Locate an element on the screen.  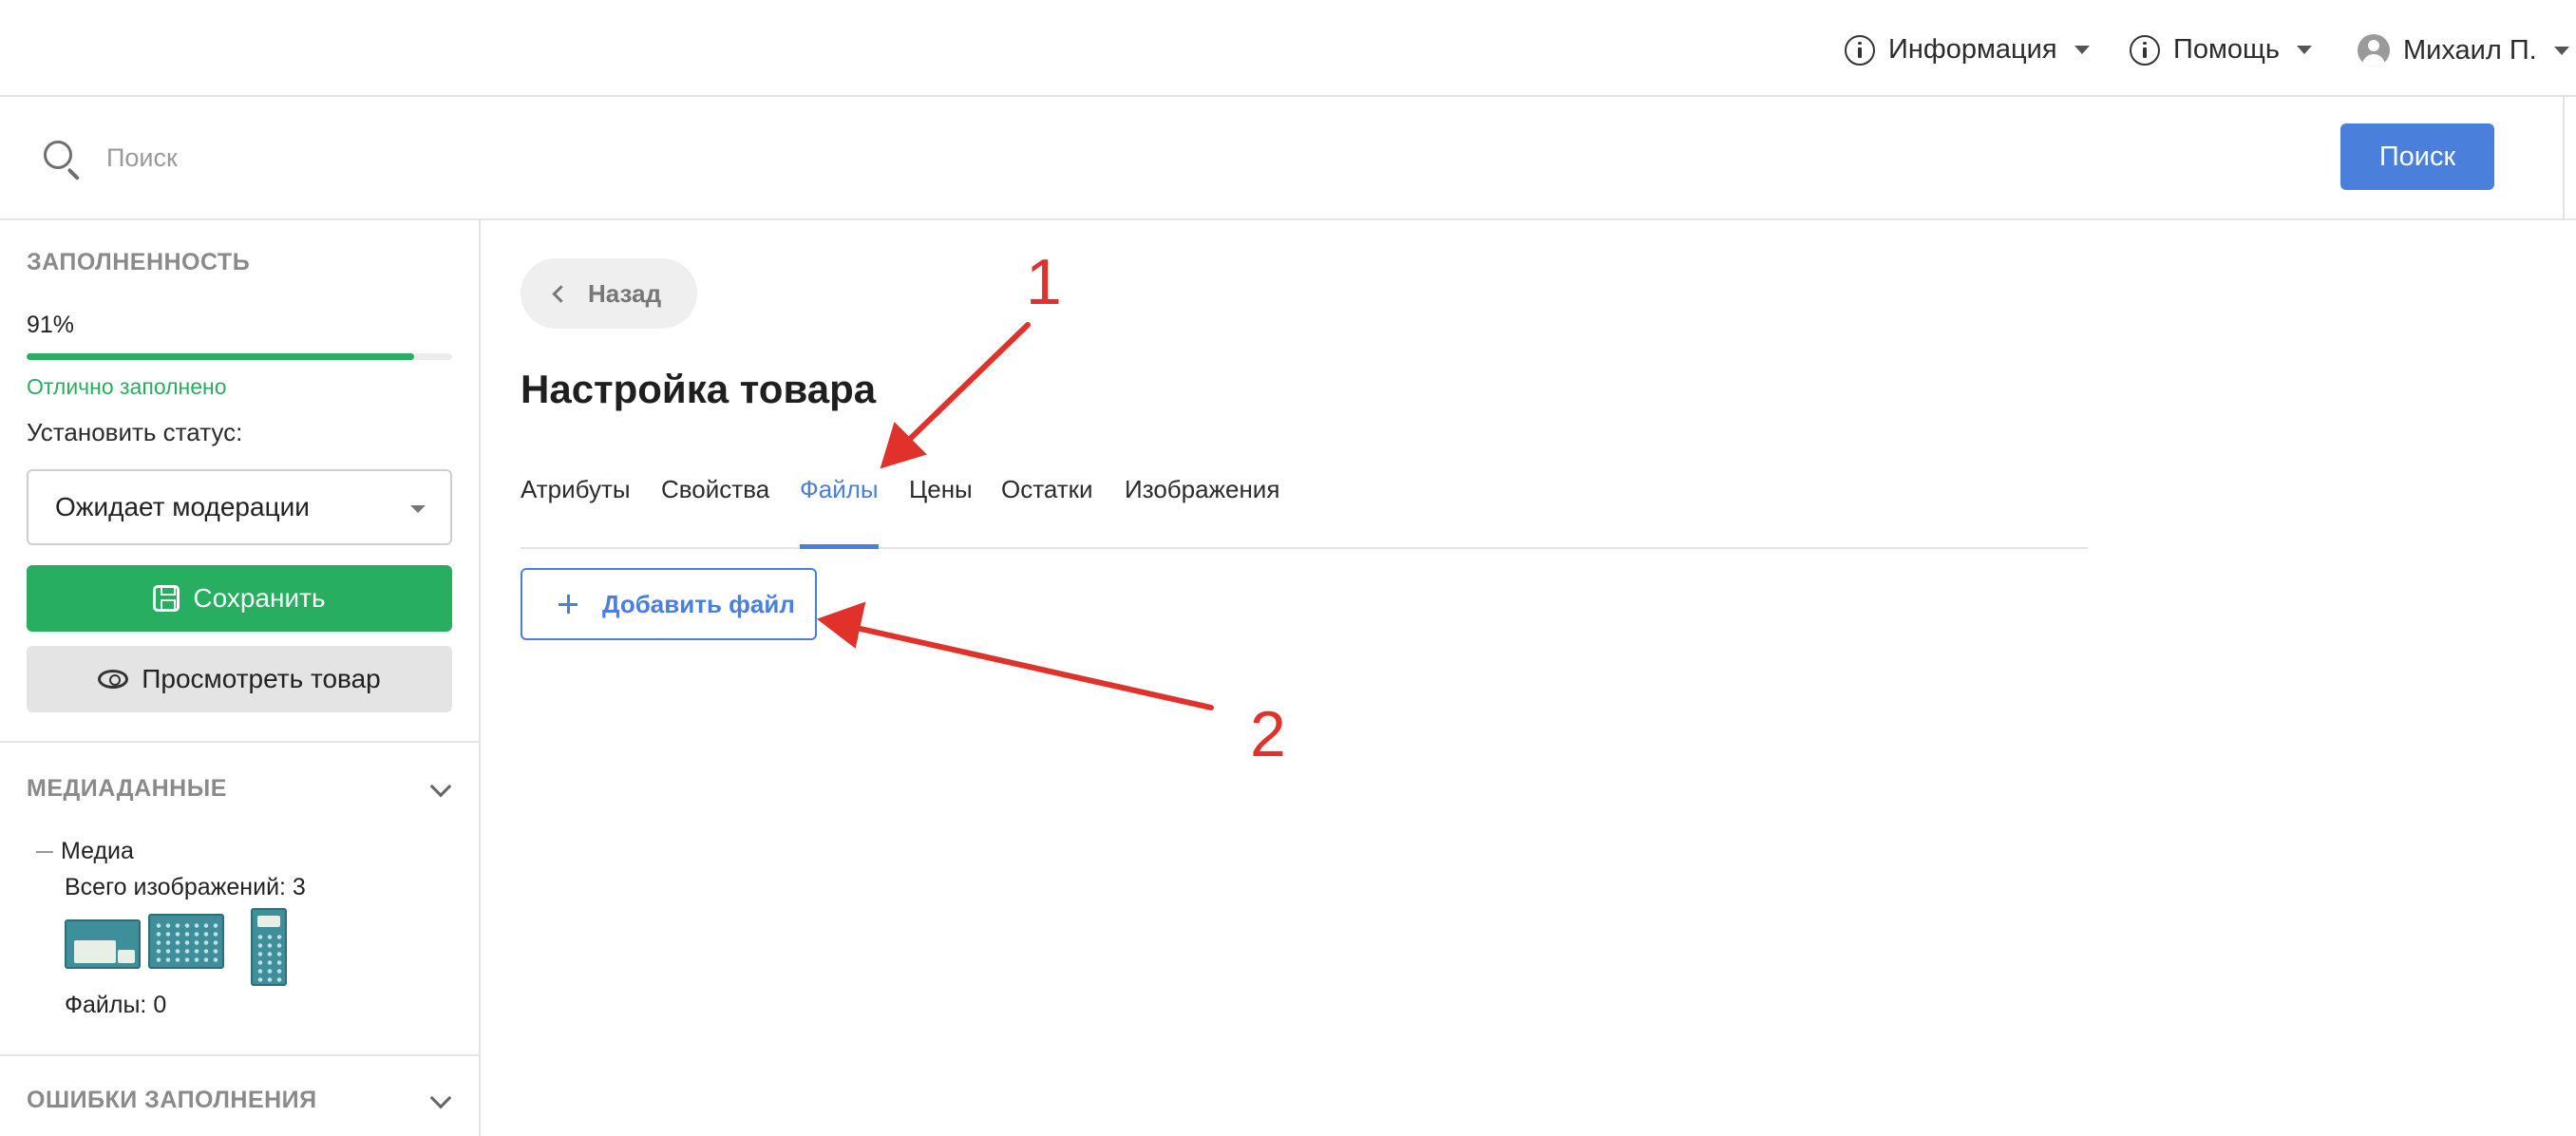
completeness-progress-bar is located at coordinates (239, 357).